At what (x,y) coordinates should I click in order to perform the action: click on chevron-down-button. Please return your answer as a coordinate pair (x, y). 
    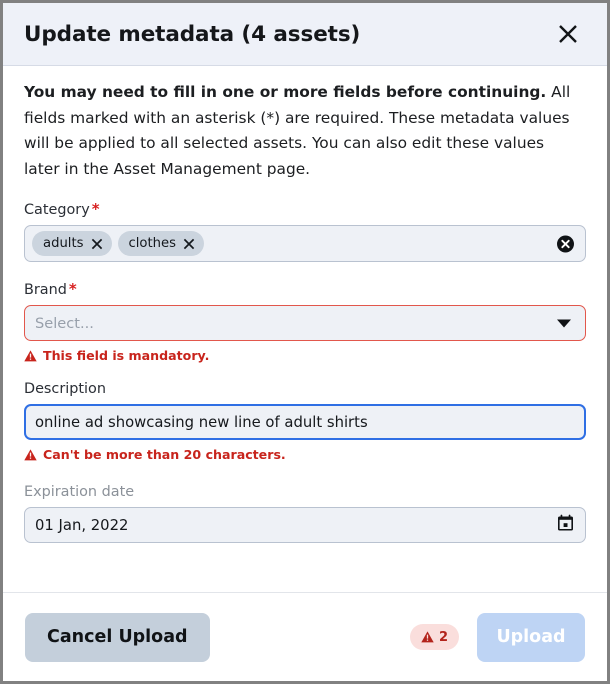
    Looking at the image, I should click on (564, 323).